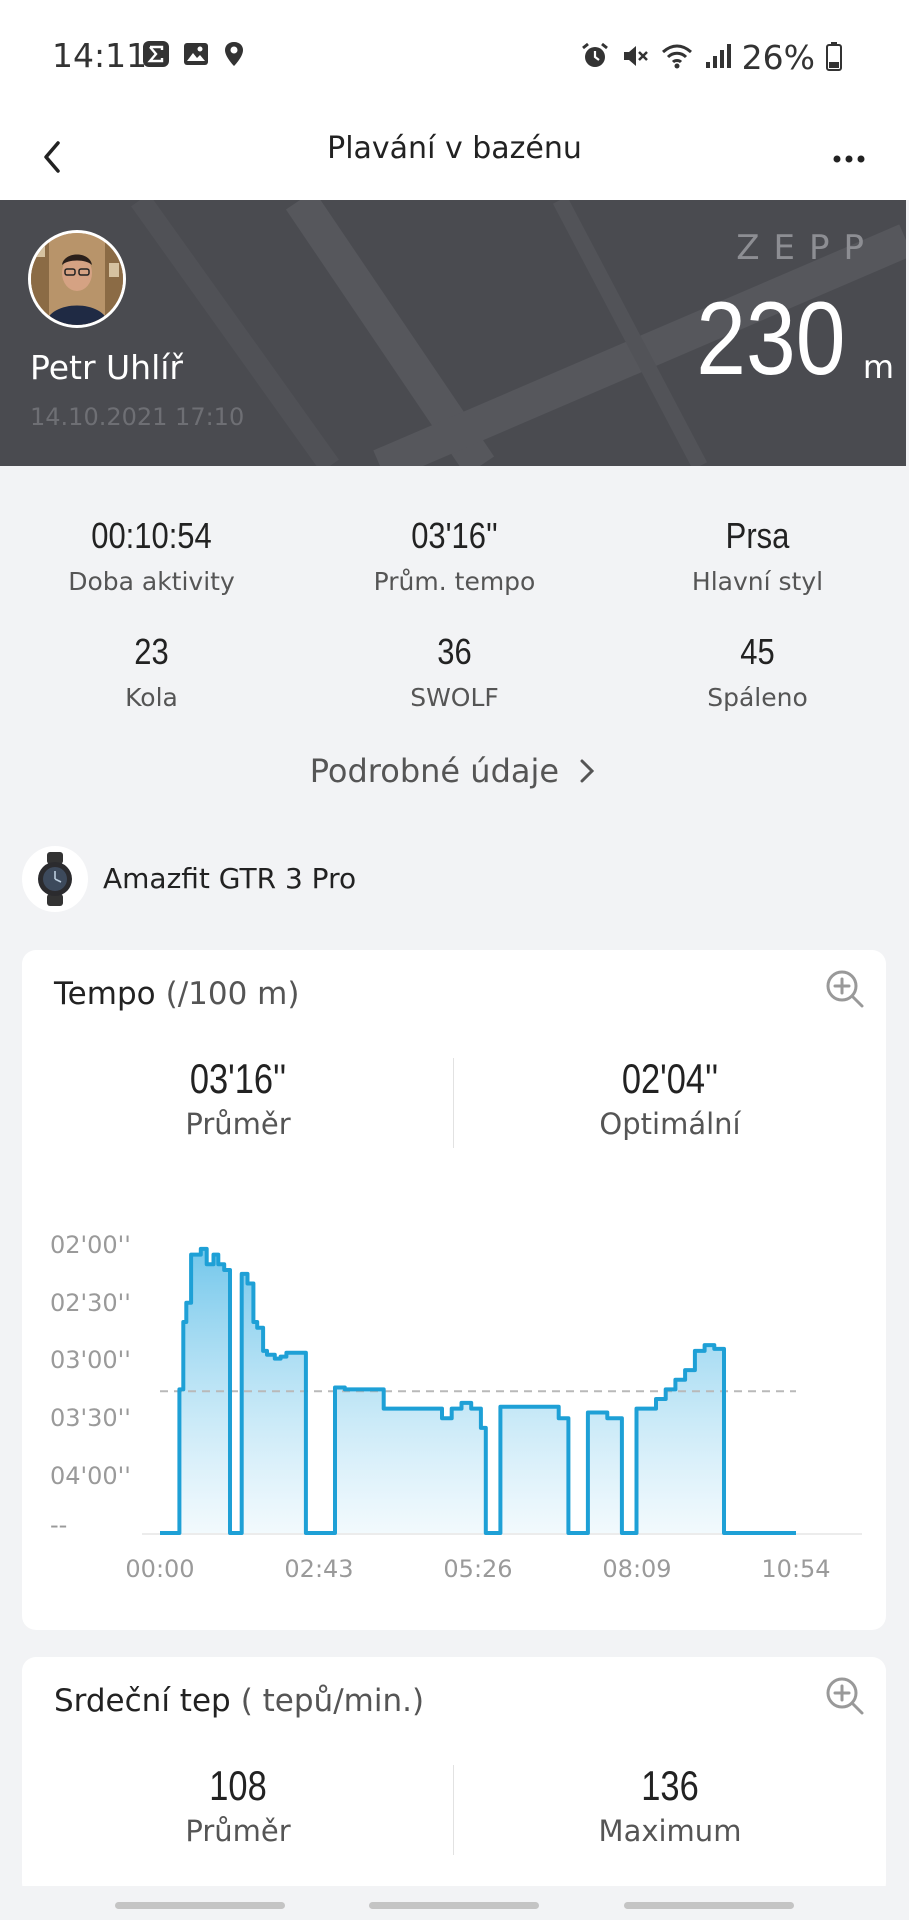 The image size is (909, 1920). I want to click on workout-date: 14.10.2021 17:10, so click(137, 417).